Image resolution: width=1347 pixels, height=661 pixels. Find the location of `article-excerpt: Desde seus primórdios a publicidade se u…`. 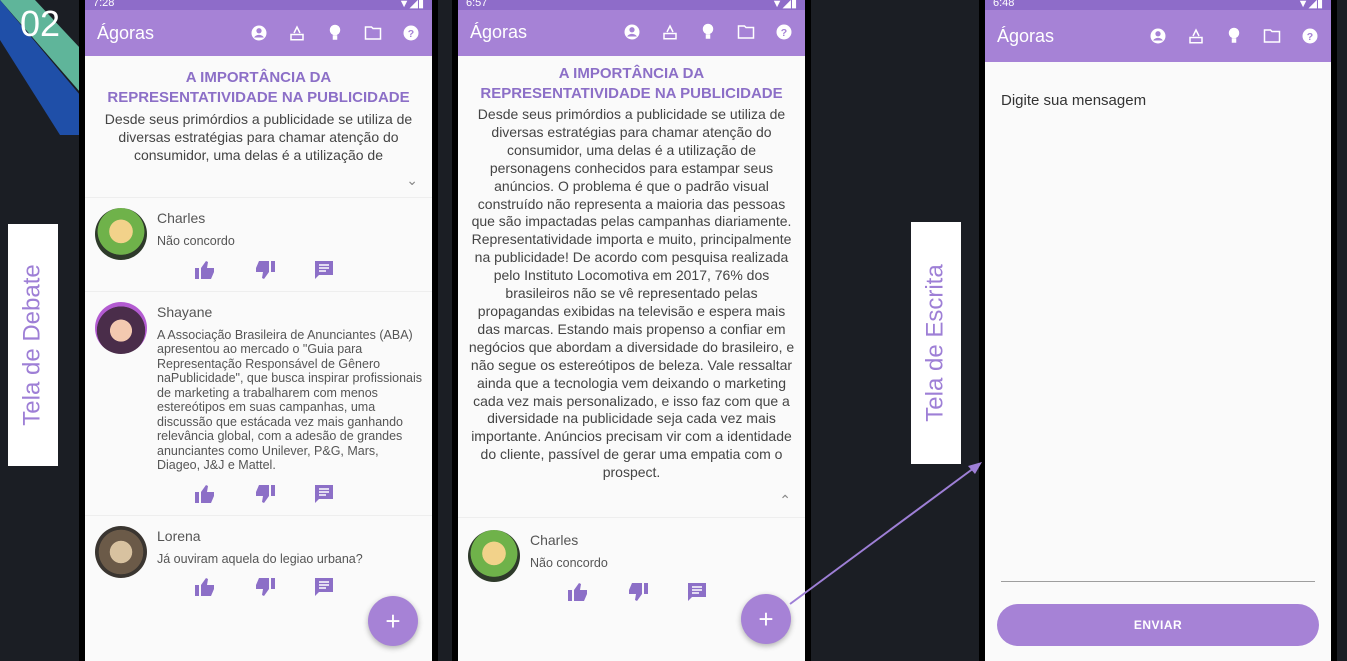

article-excerpt: Desde seus primórdios a publicidade se u… is located at coordinates (258, 137).